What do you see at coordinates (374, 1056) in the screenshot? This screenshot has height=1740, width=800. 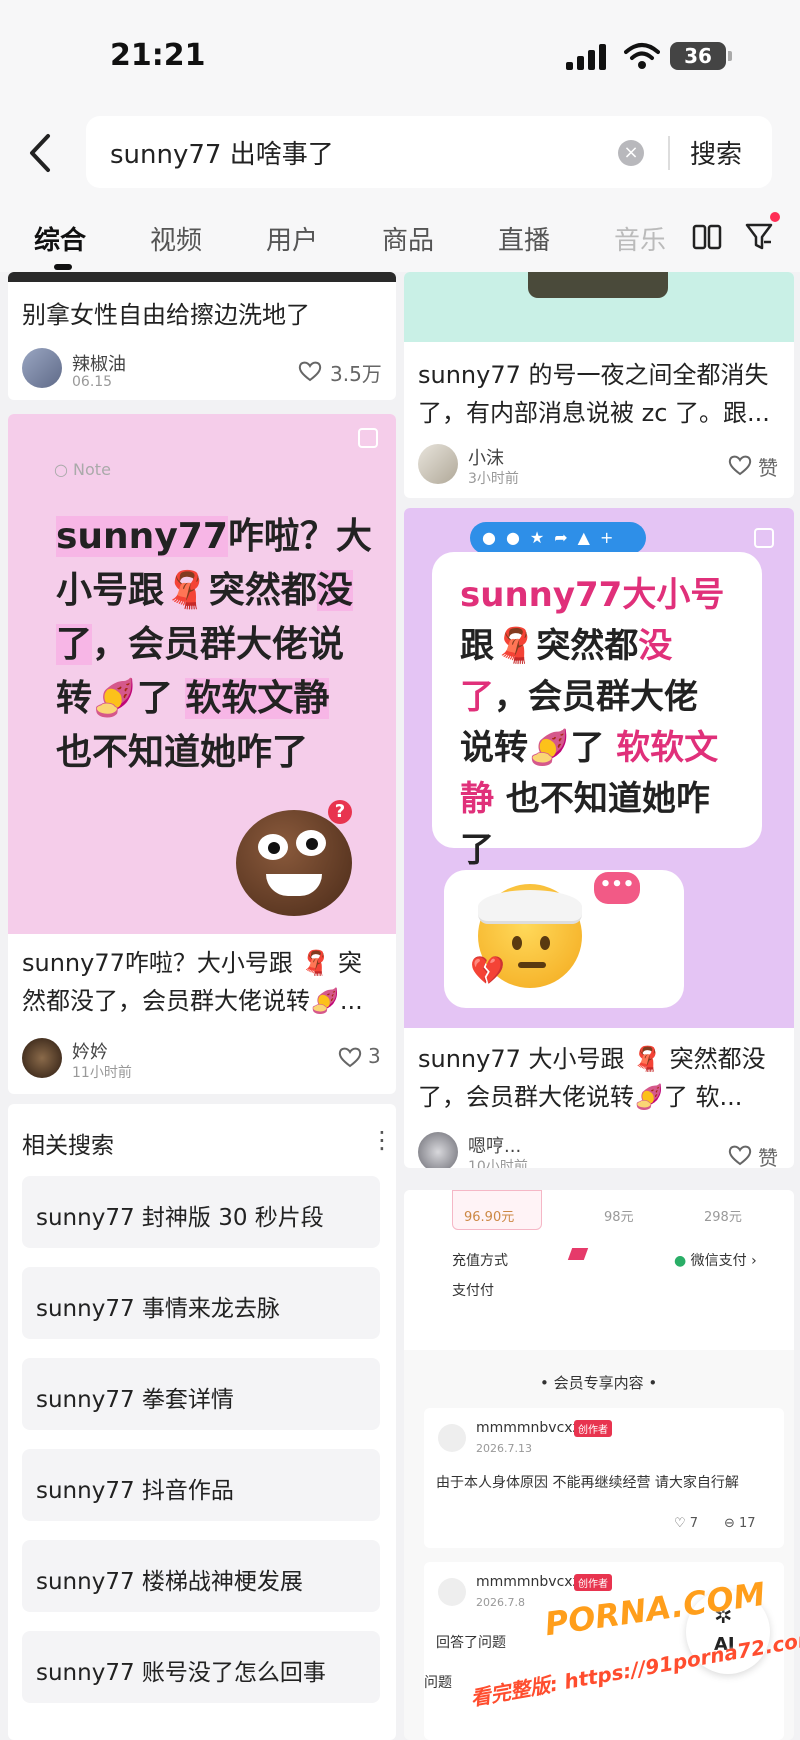 I see `like-count: 3` at bounding box center [374, 1056].